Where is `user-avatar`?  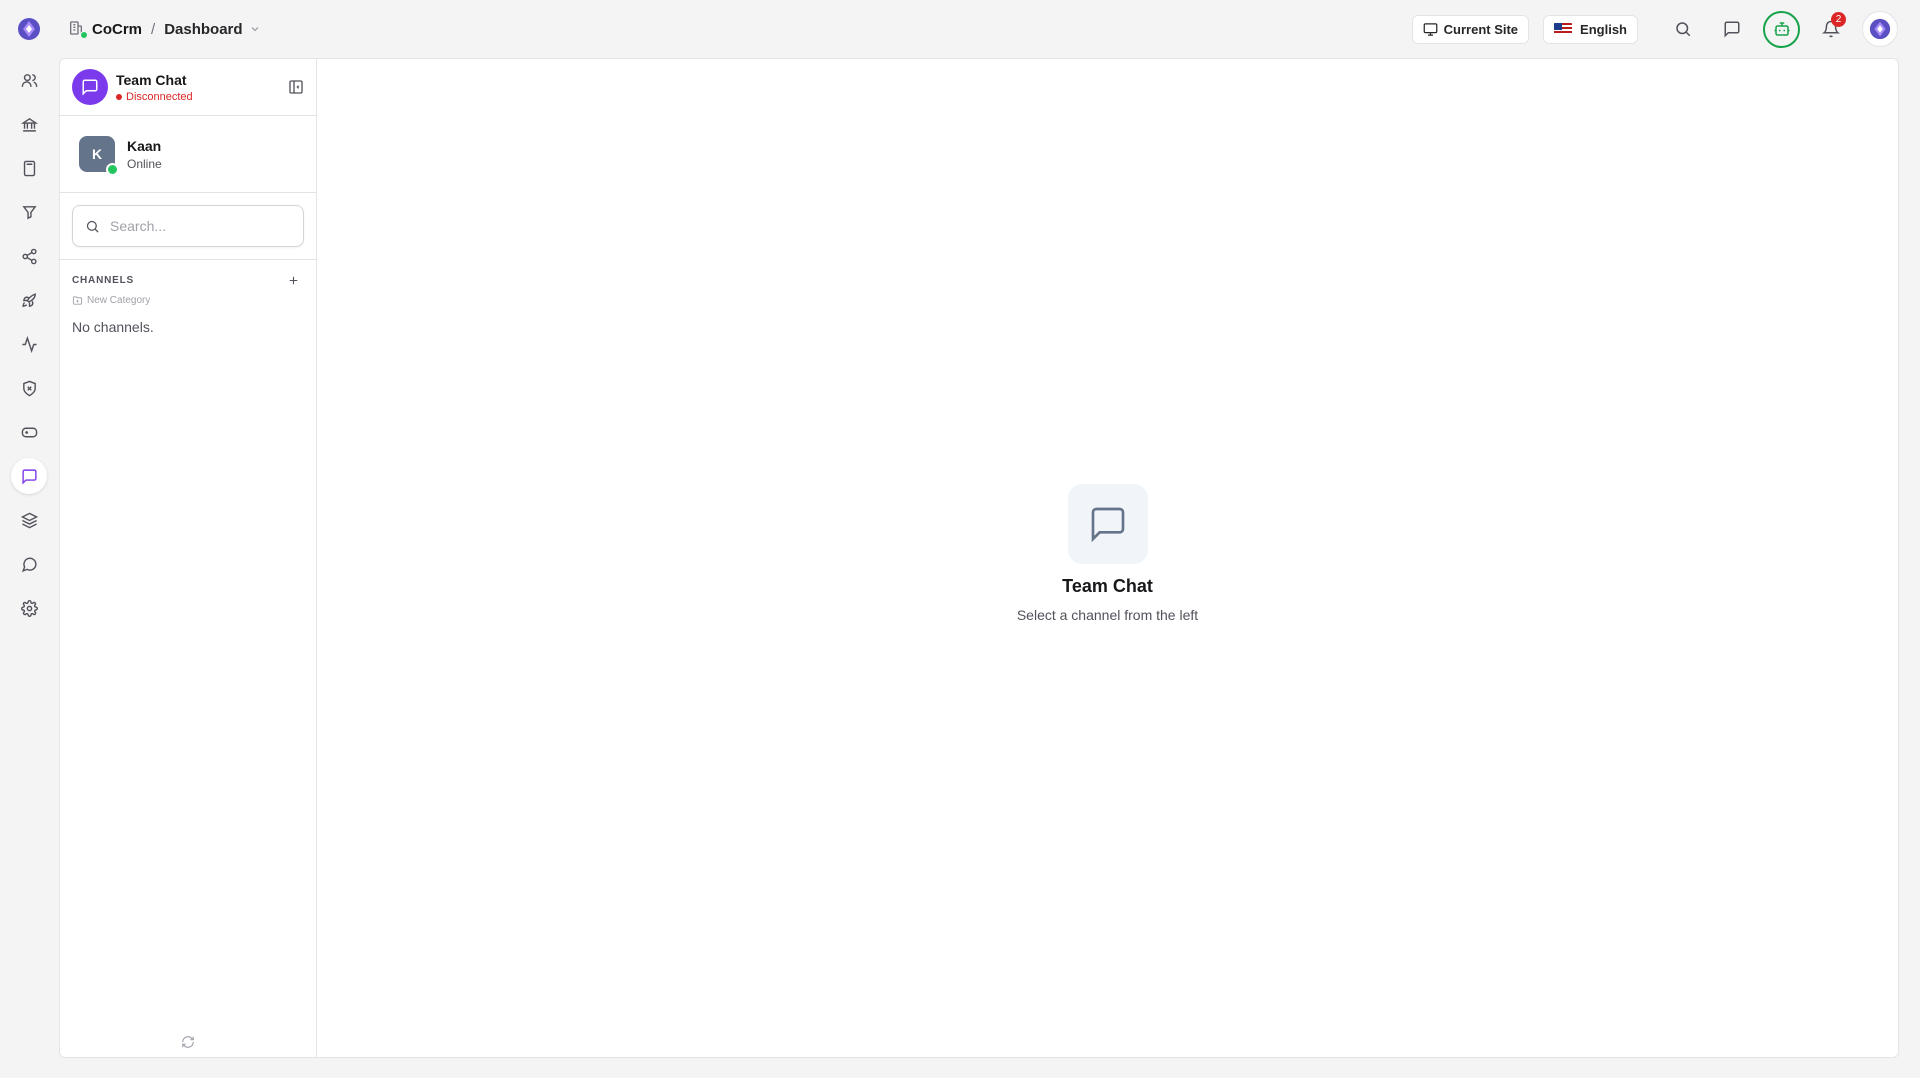
user-avatar is located at coordinates (1880, 29).